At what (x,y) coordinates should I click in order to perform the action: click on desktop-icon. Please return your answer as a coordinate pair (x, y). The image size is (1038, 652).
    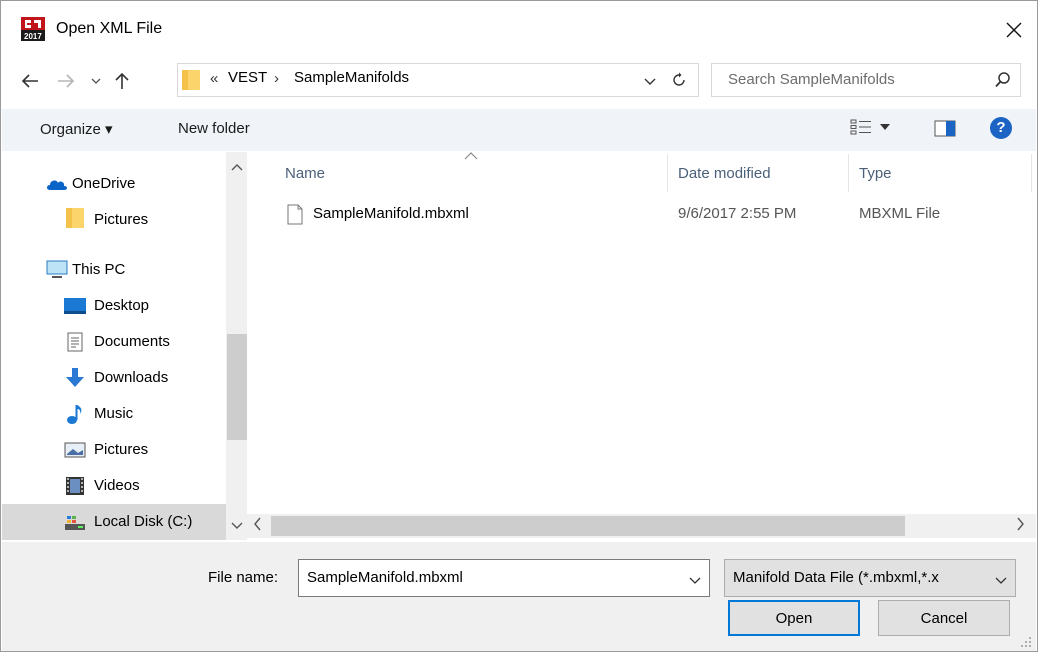
    Looking at the image, I should click on (75, 306).